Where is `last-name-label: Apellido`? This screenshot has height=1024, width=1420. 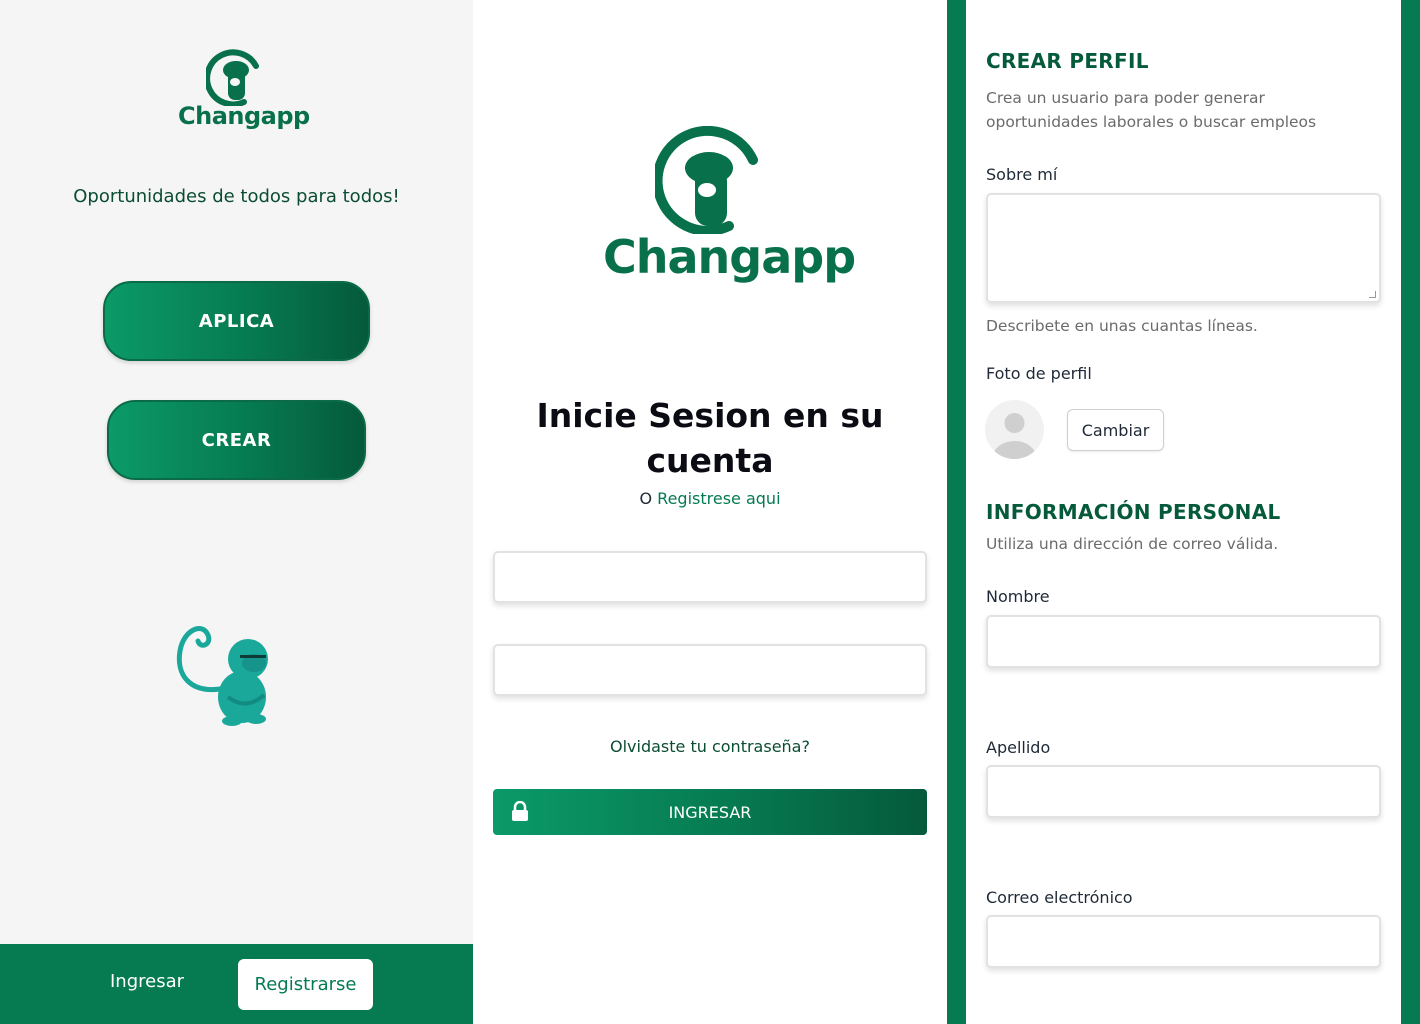 last-name-label: Apellido is located at coordinates (1018, 747).